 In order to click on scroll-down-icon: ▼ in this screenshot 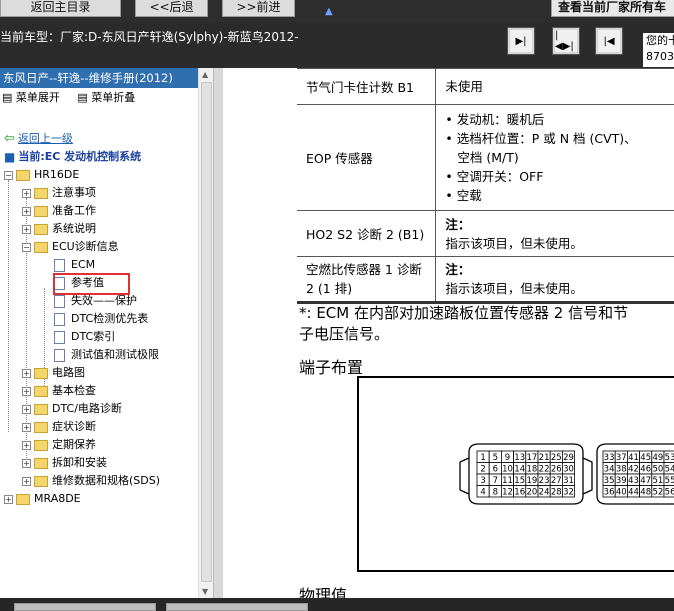, I will do `click(205, 591)`.